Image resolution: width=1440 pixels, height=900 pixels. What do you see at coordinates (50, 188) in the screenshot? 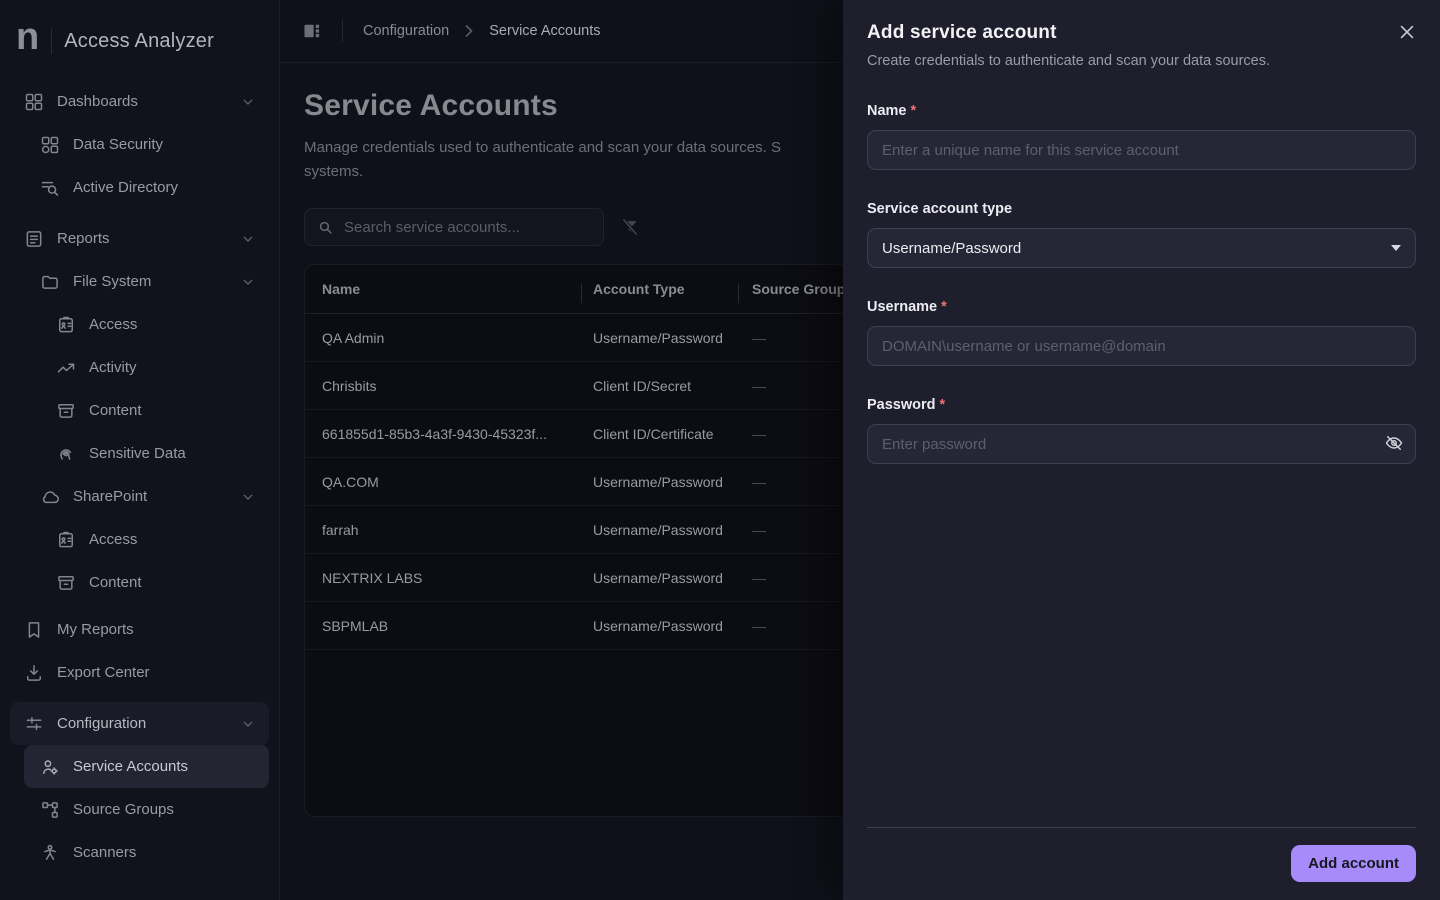
I see `search-list-icon` at bounding box center [50, 188].